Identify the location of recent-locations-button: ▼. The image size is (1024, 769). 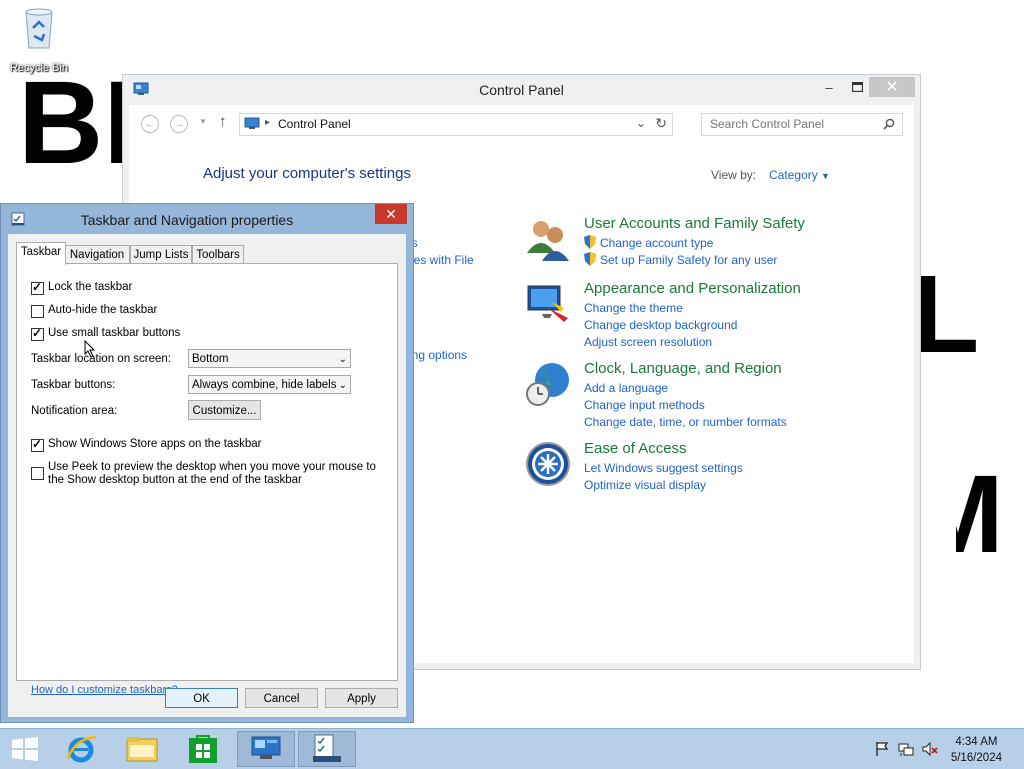
(203, 121).